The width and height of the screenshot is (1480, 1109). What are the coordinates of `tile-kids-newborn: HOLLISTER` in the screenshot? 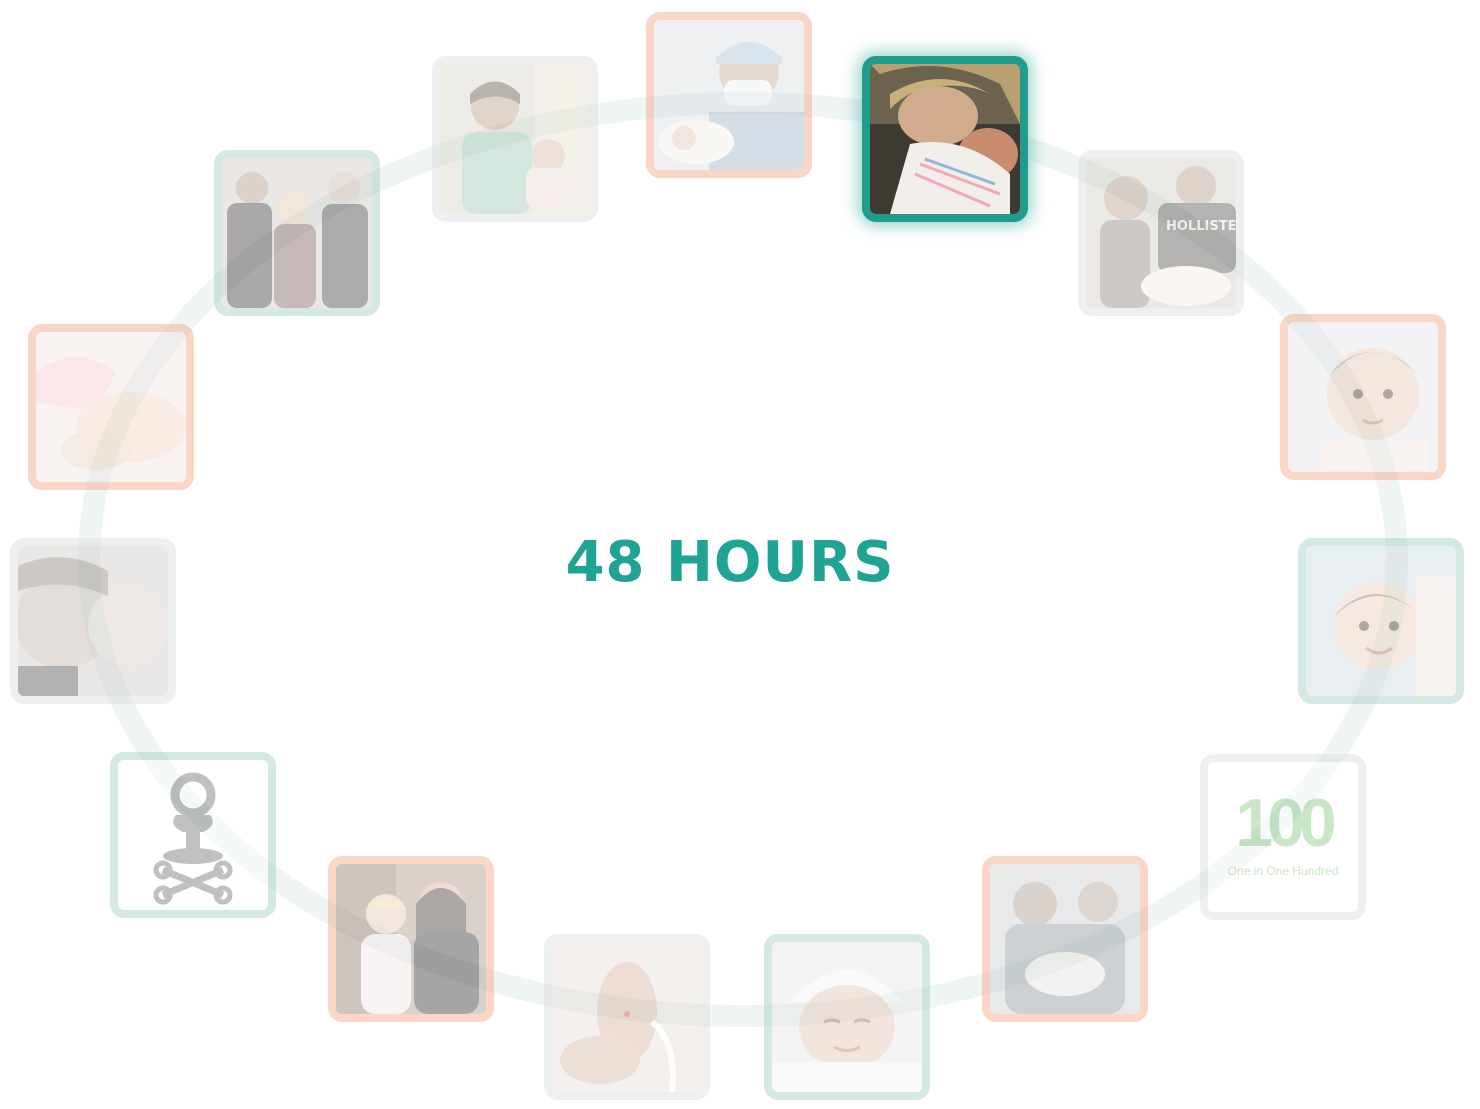 It's located at (1161, 233).